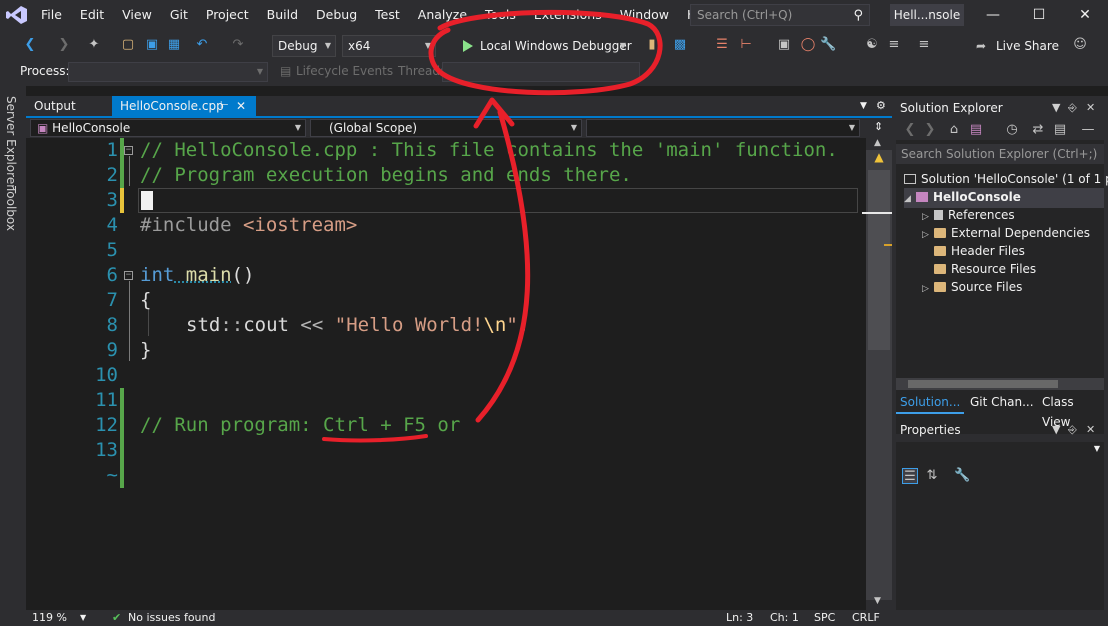  I want to click on menu-edit: Edit, so click(92, 15).